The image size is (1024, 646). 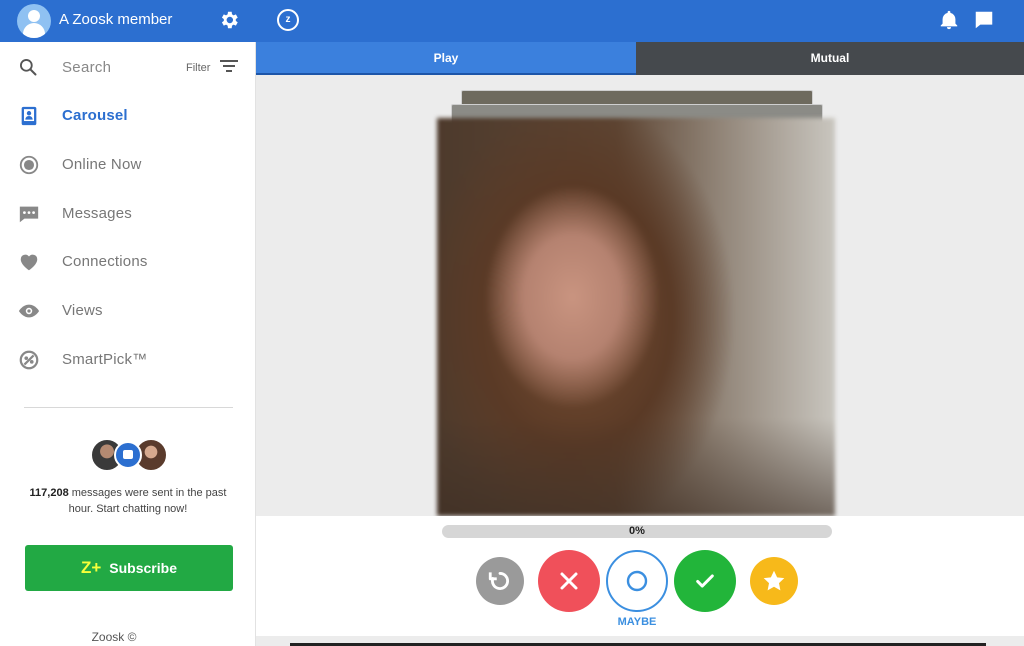 I want to click on undo-button, so click(x=500, y=581).